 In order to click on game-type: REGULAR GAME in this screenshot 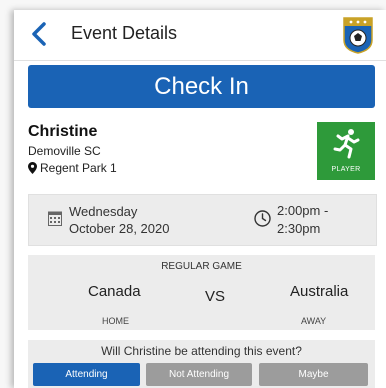, I will do `click(201, 266)`.